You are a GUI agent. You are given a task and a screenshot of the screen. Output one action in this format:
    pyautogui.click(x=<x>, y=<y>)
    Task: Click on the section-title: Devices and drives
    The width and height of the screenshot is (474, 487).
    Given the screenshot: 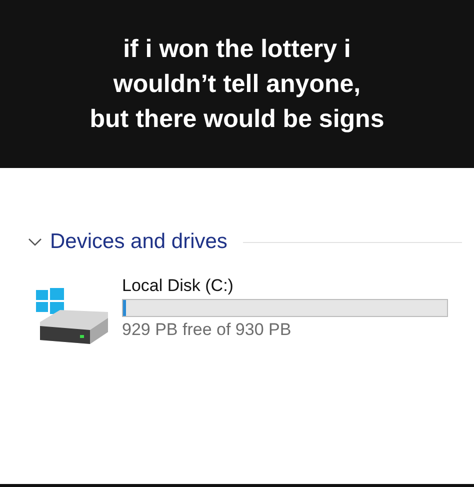 What is the action you would take?
    pyautogui.click(x=139, y=242)
    